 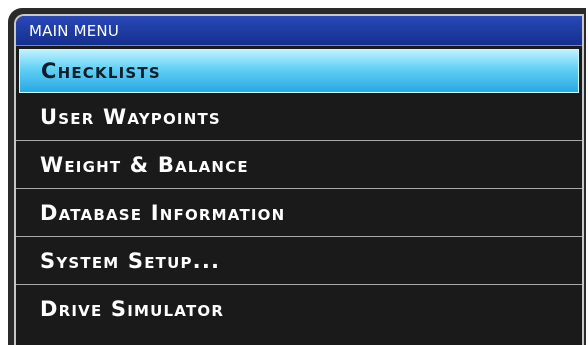 I want to click on menu-item-label: Checklists, so click(x=101, y=71).